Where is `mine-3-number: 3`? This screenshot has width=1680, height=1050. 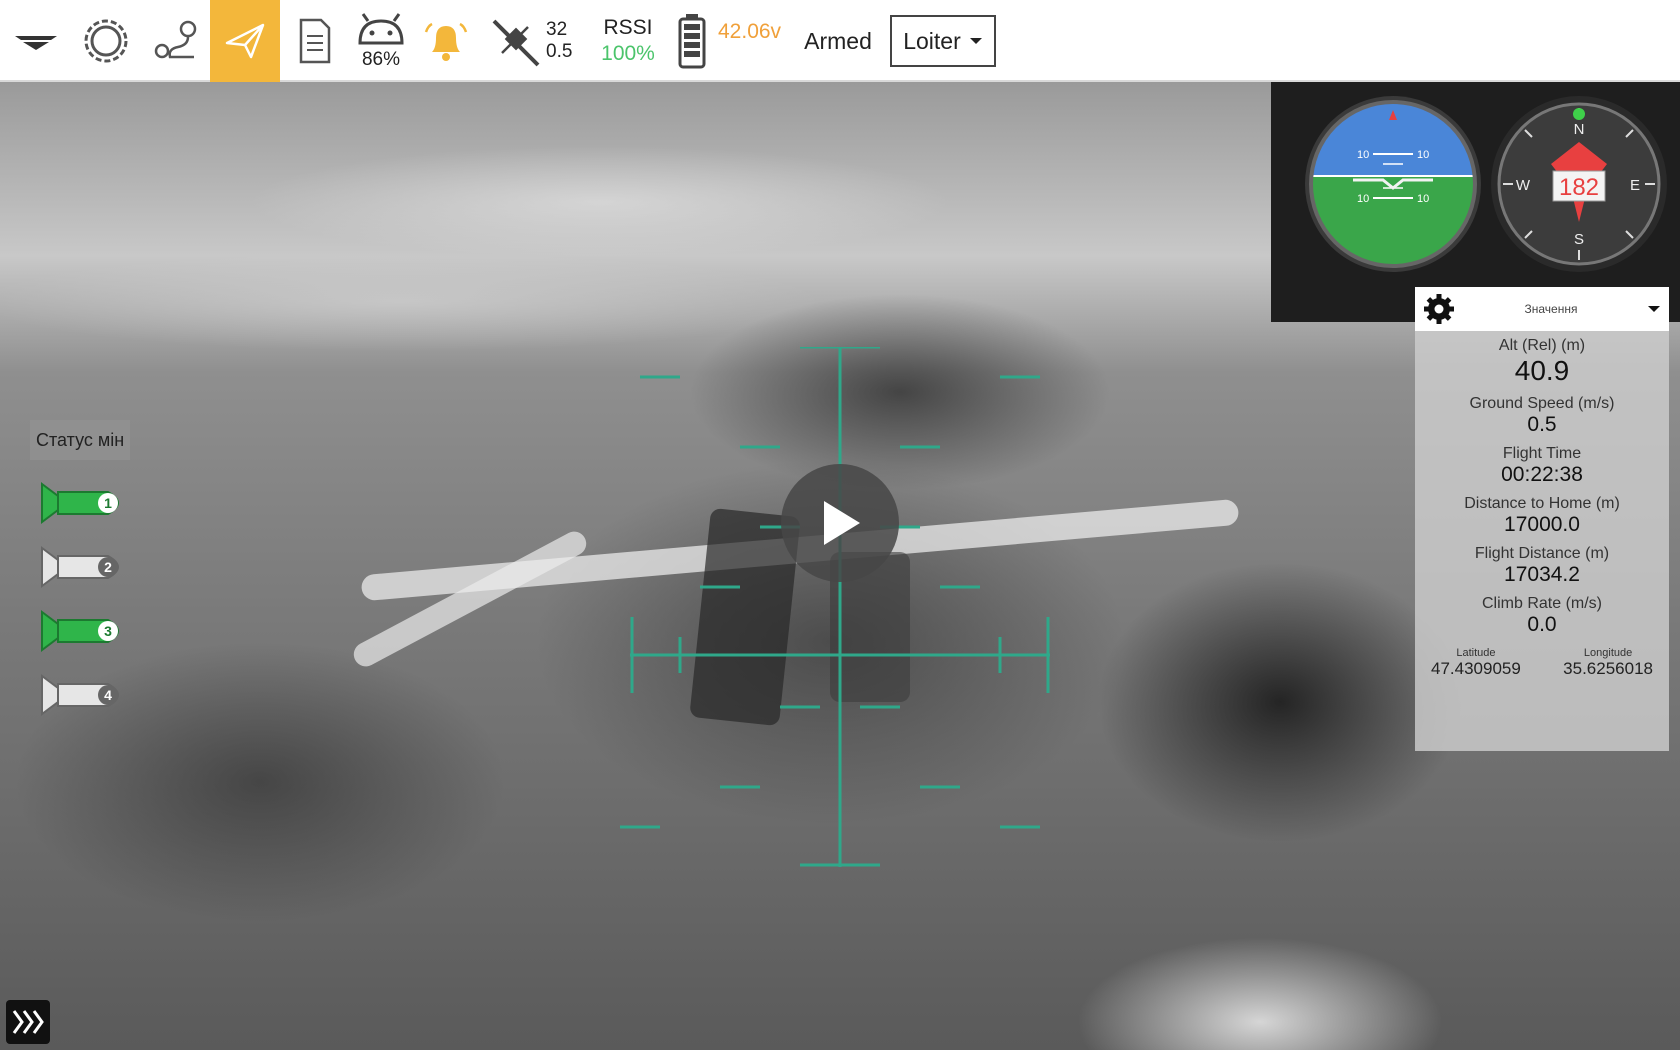
mine-3-number: 3 is located at coordinates (108, 631).